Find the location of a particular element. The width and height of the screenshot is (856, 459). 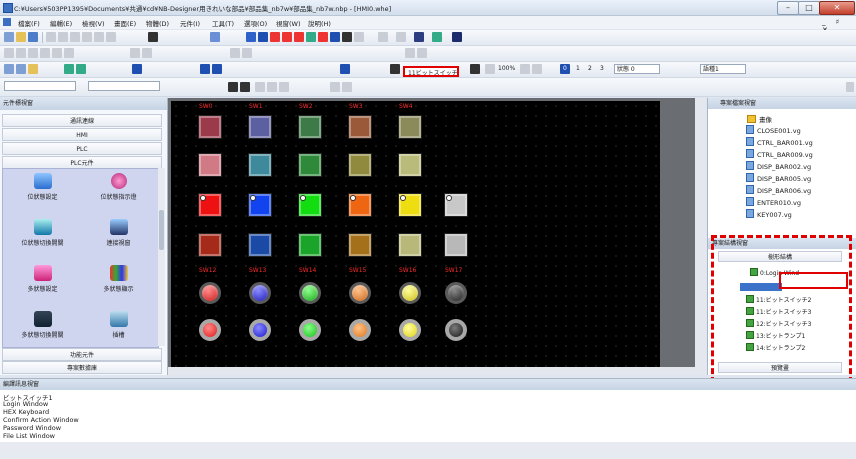

circle-icon is located at coordinates (299, 37).